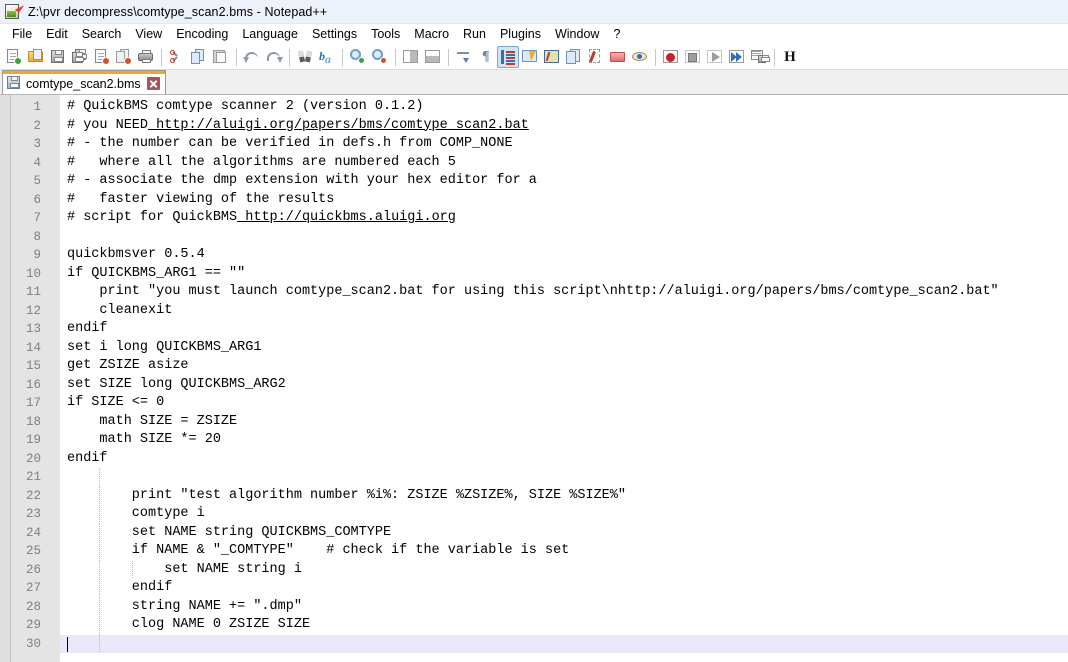 Image resolution: width=1068 pixels, height=662 pixels. I want to click on paste-icon, so click(221, 57).